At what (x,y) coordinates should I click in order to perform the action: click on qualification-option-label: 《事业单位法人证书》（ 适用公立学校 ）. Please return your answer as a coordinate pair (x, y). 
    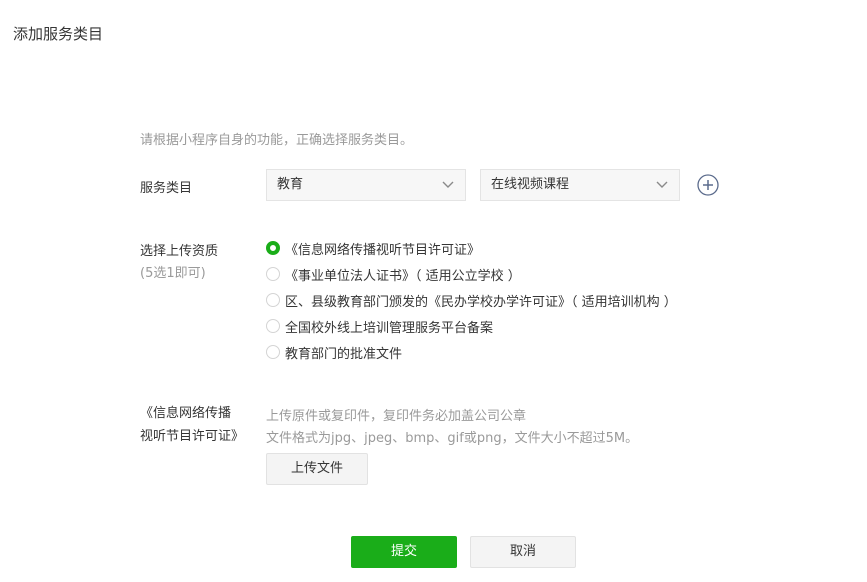
    Looking at the image, I should click on (403, 276).